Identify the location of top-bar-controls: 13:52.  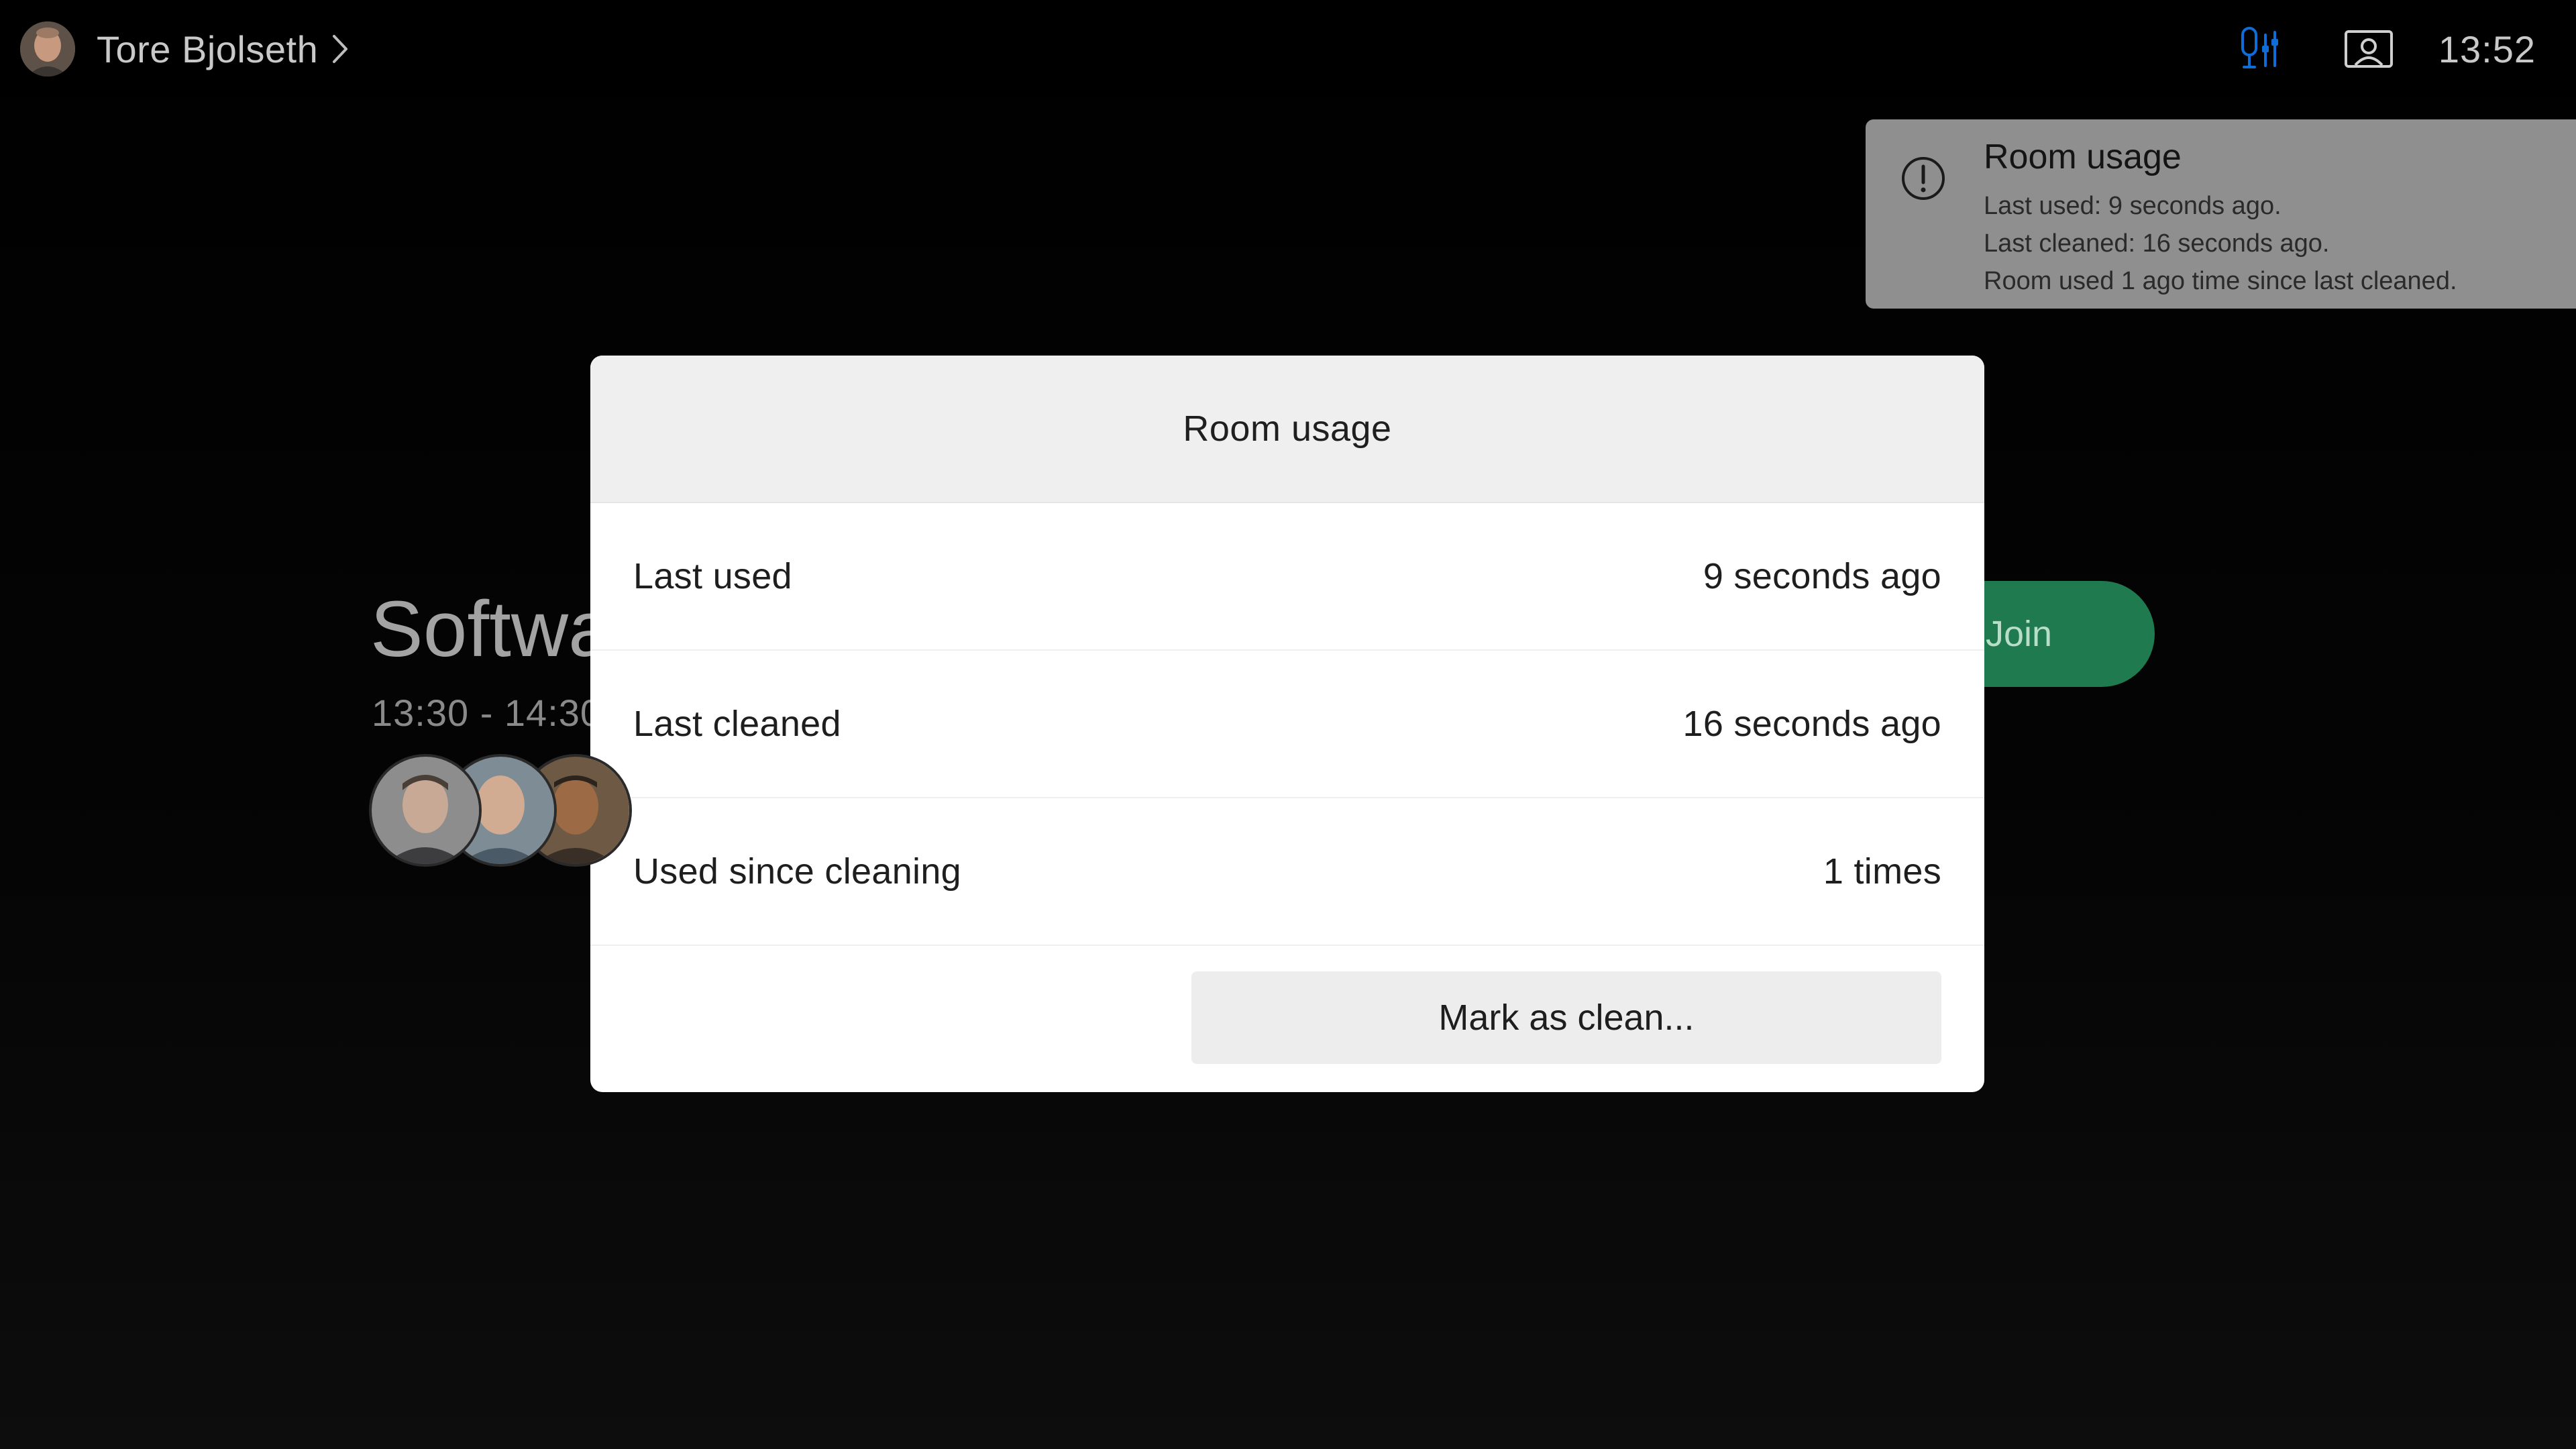
(2387, 49).